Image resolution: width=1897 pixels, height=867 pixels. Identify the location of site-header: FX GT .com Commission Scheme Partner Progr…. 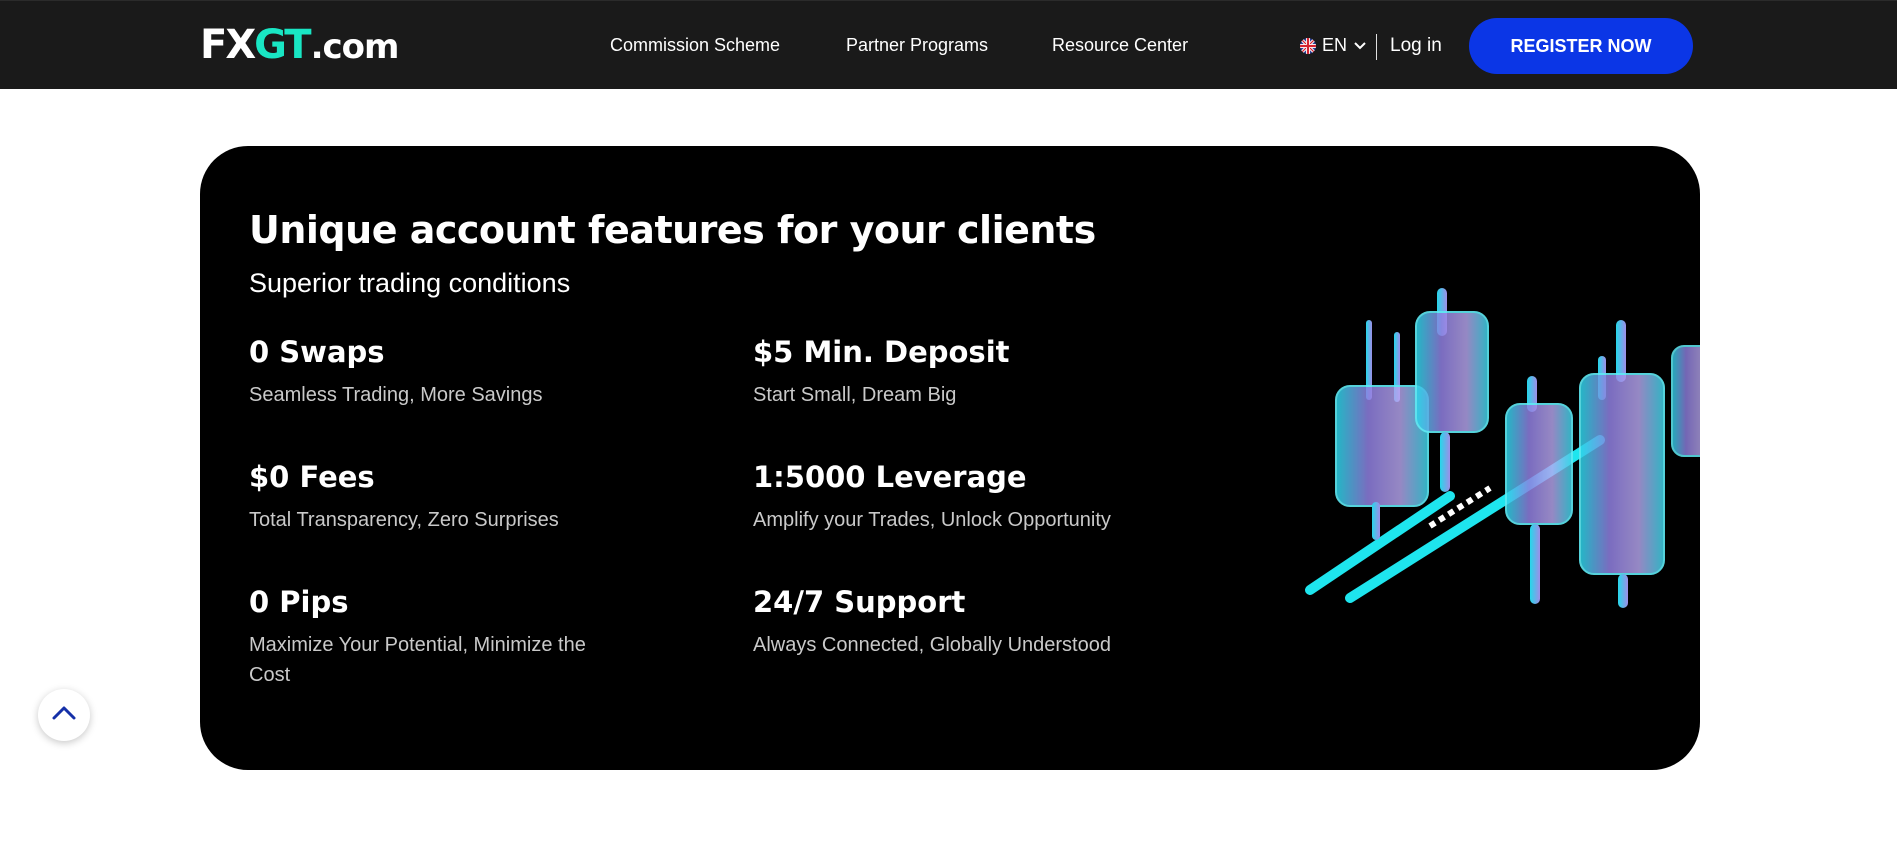
(948, 44).